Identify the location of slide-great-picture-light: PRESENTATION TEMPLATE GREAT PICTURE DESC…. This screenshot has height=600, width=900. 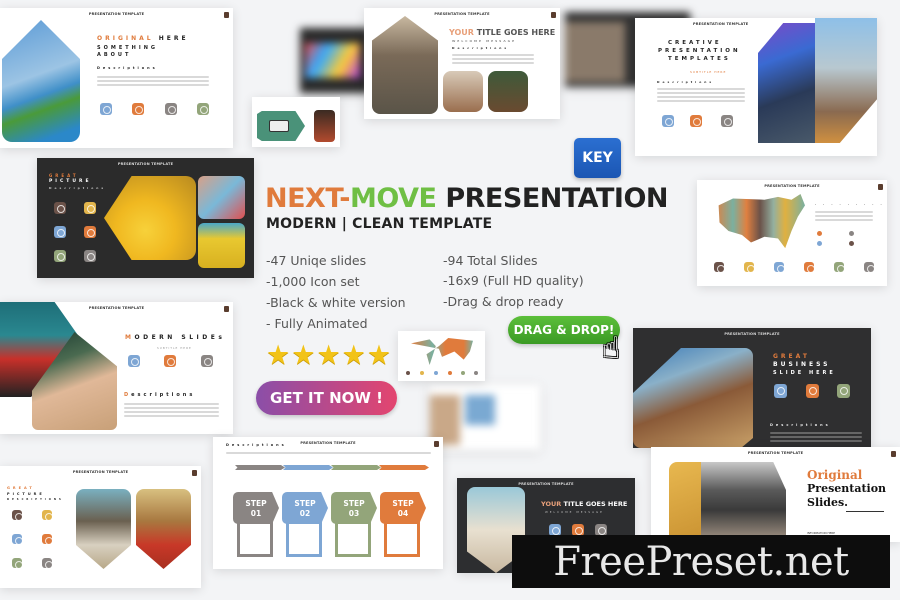
(100, 527).